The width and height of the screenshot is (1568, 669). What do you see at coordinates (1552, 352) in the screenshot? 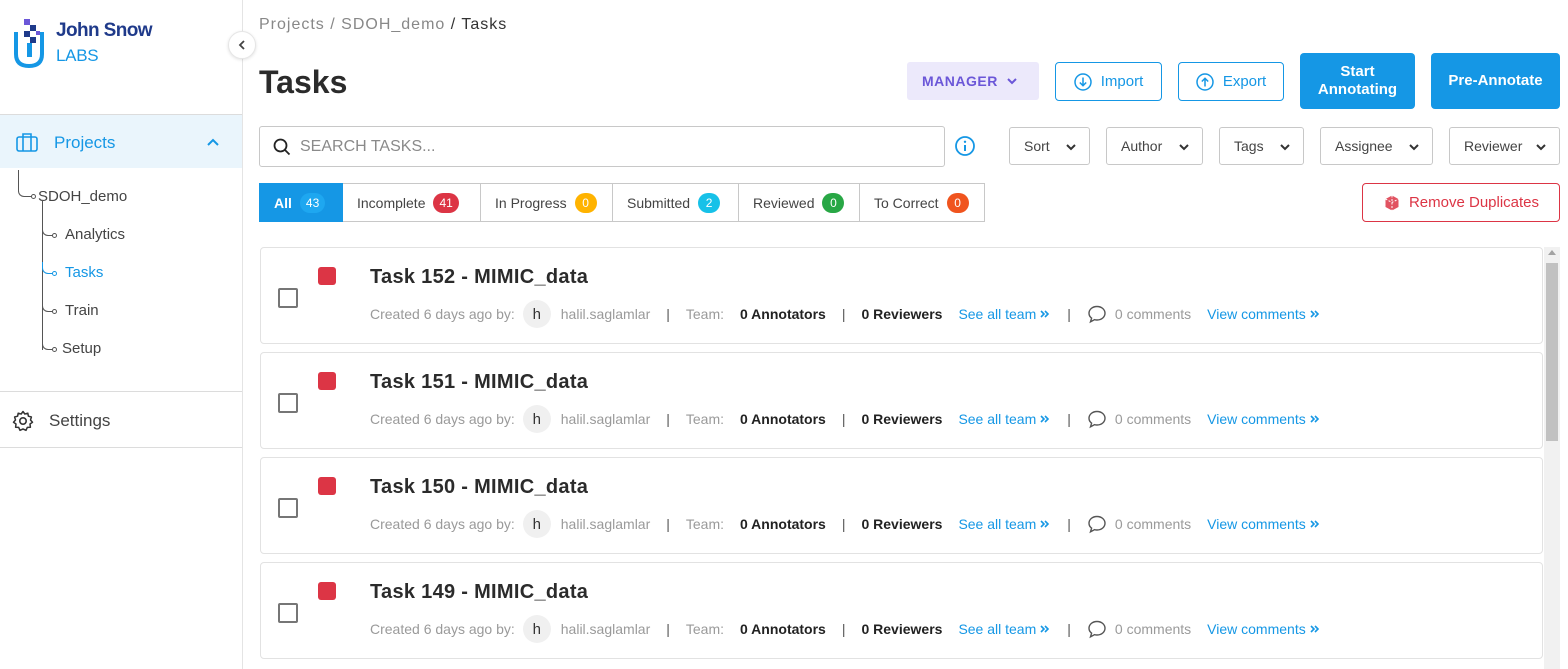
I see `scroll-thumb` at bounding box center [1552, 352].